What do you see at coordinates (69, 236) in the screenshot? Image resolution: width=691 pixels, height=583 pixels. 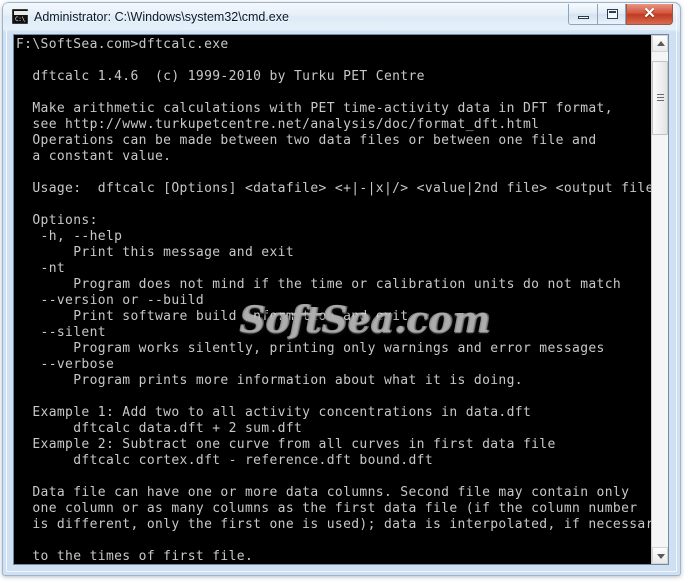 I see `console-line: -h, --help` at bounding box center [69, 236].